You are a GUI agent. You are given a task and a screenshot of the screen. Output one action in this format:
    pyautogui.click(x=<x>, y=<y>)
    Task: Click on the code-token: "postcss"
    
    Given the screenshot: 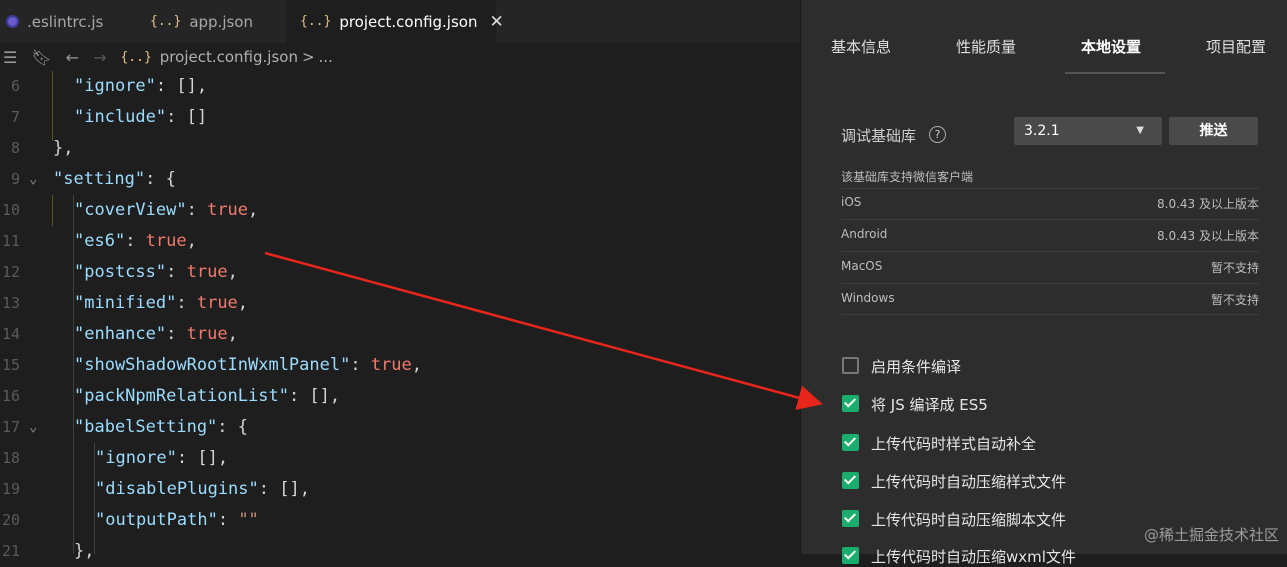 What is the action you would take?
    pyautogui.click(x=120, y=272)
    